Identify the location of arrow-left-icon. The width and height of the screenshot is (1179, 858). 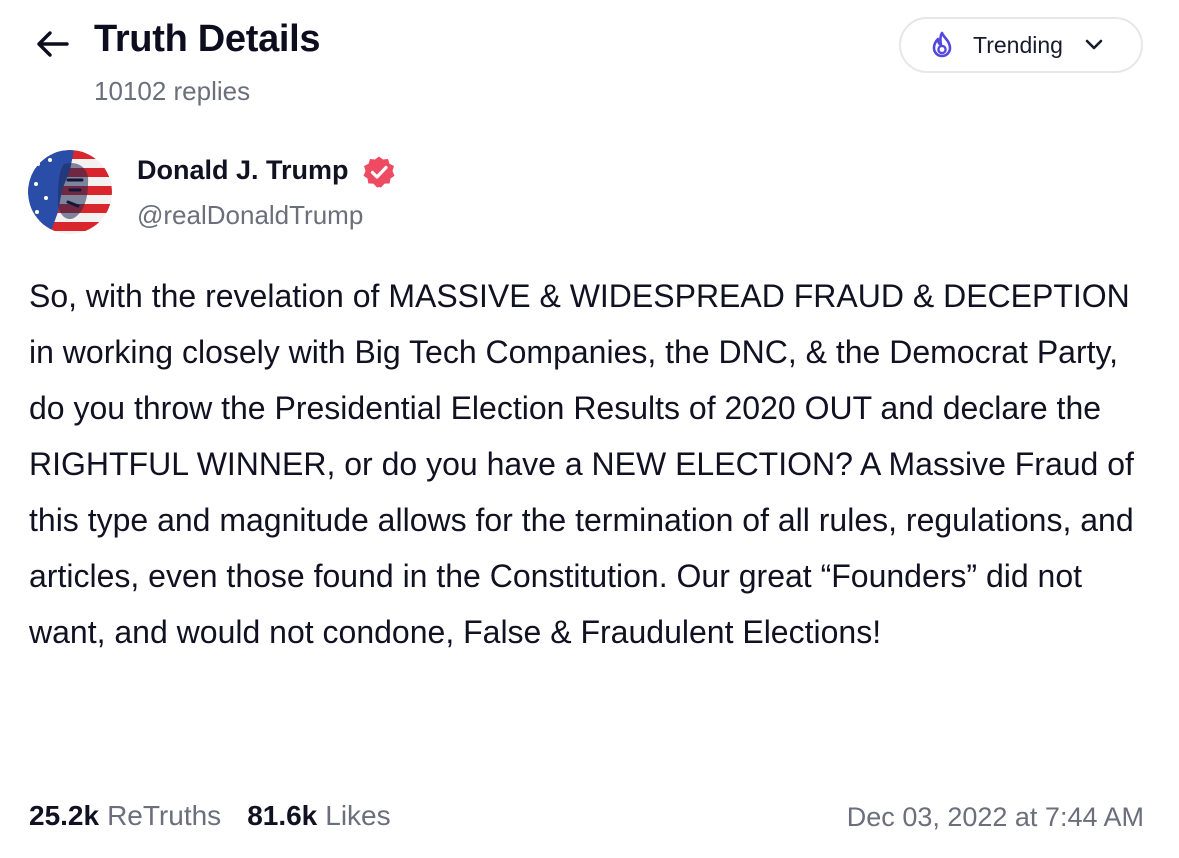
(53, 44).